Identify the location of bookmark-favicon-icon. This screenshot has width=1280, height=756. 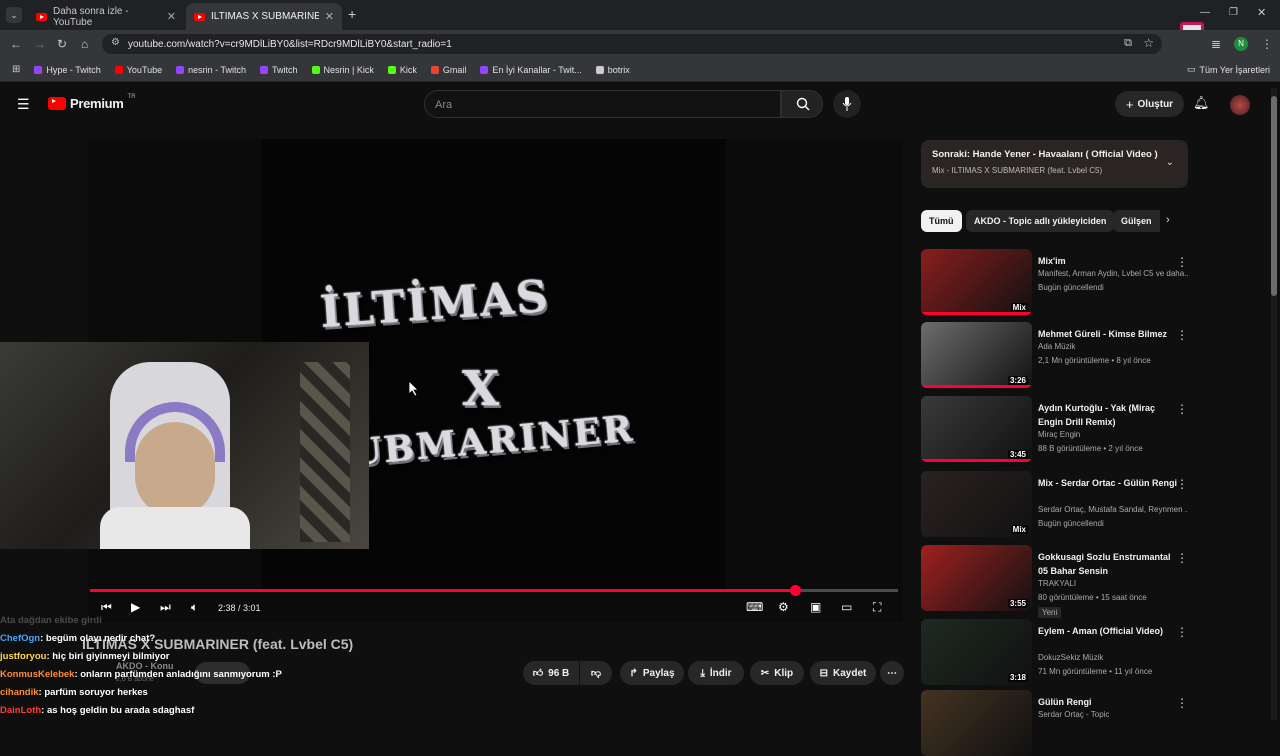
(434, 69).